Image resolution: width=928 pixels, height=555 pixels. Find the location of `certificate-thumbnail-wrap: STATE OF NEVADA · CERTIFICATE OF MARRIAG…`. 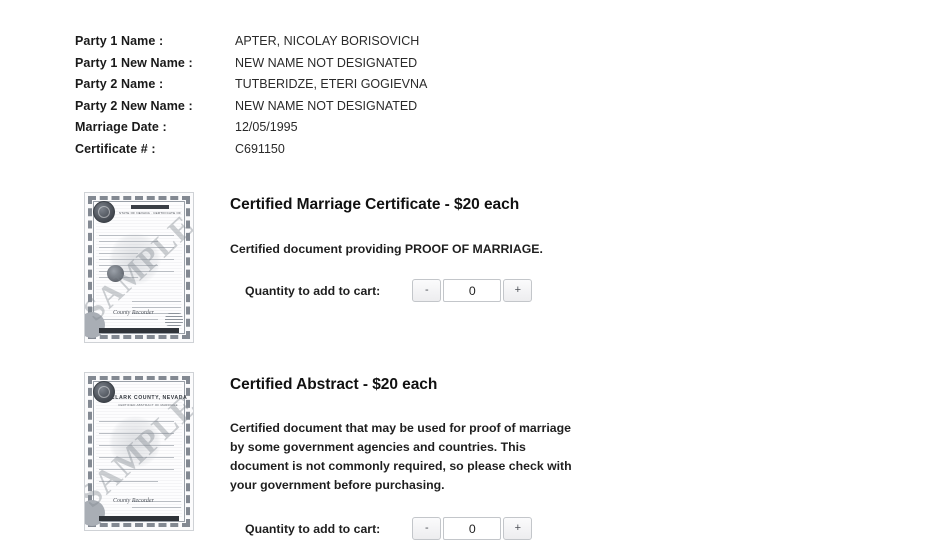

certificate-thumbnail-wrap: STATE OF NEVADA · CERTIFICATE OF MARRIAG… is located at coordinates (134, 267).